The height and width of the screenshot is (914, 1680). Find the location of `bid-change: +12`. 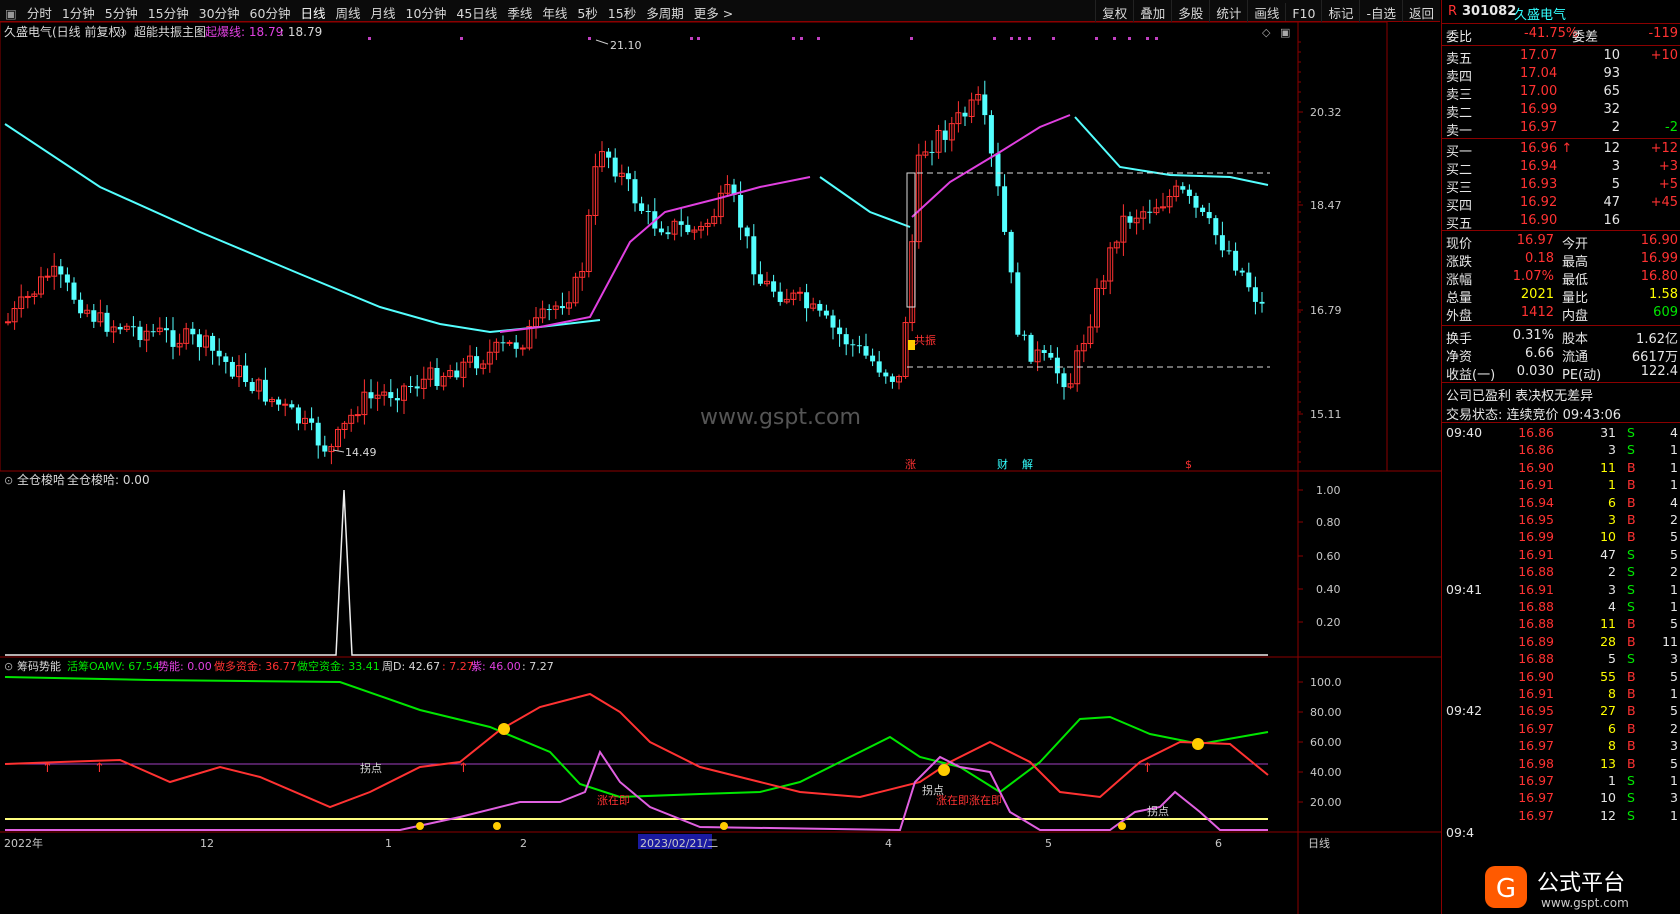

bid-change: +12 is located at coordinates (1664, 148).